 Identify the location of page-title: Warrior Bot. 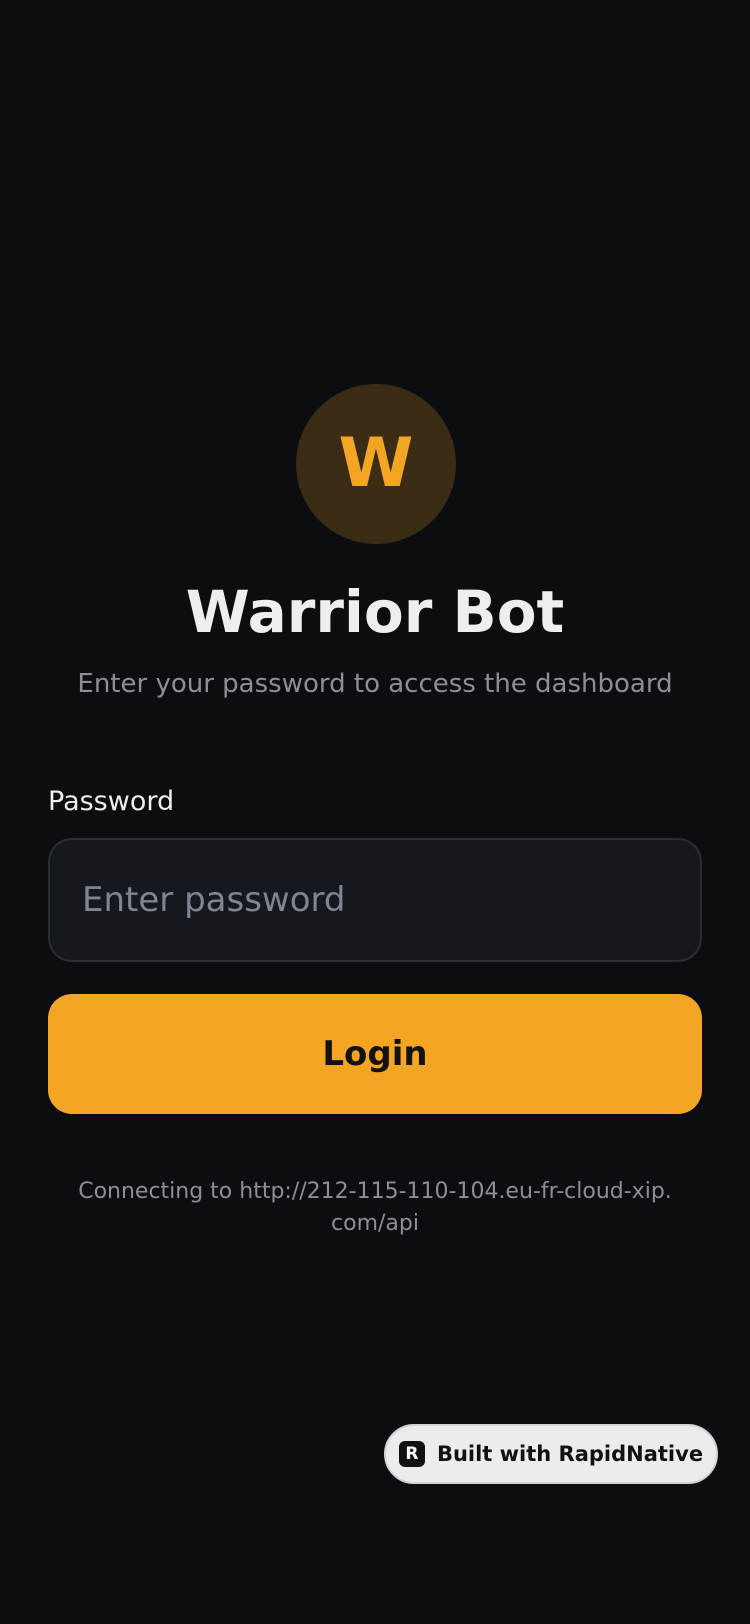
(375, 612).